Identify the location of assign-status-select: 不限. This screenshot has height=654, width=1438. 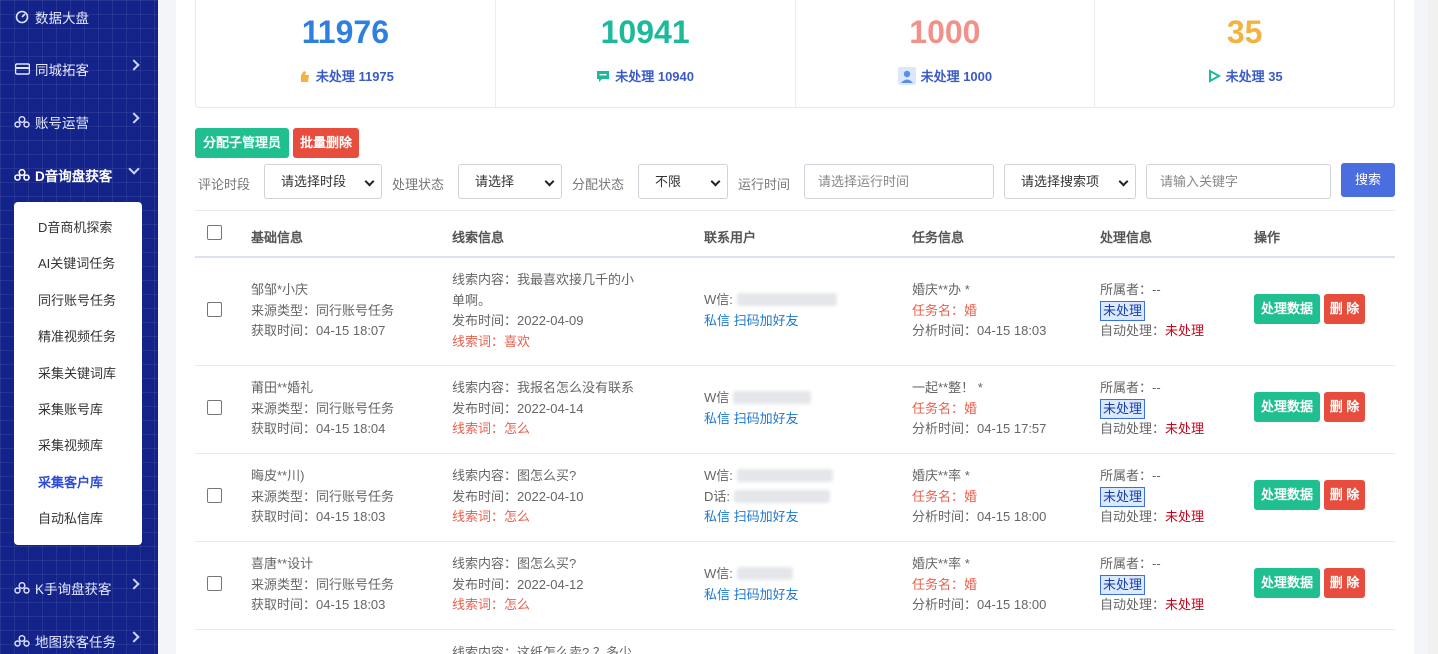
(683, 181).